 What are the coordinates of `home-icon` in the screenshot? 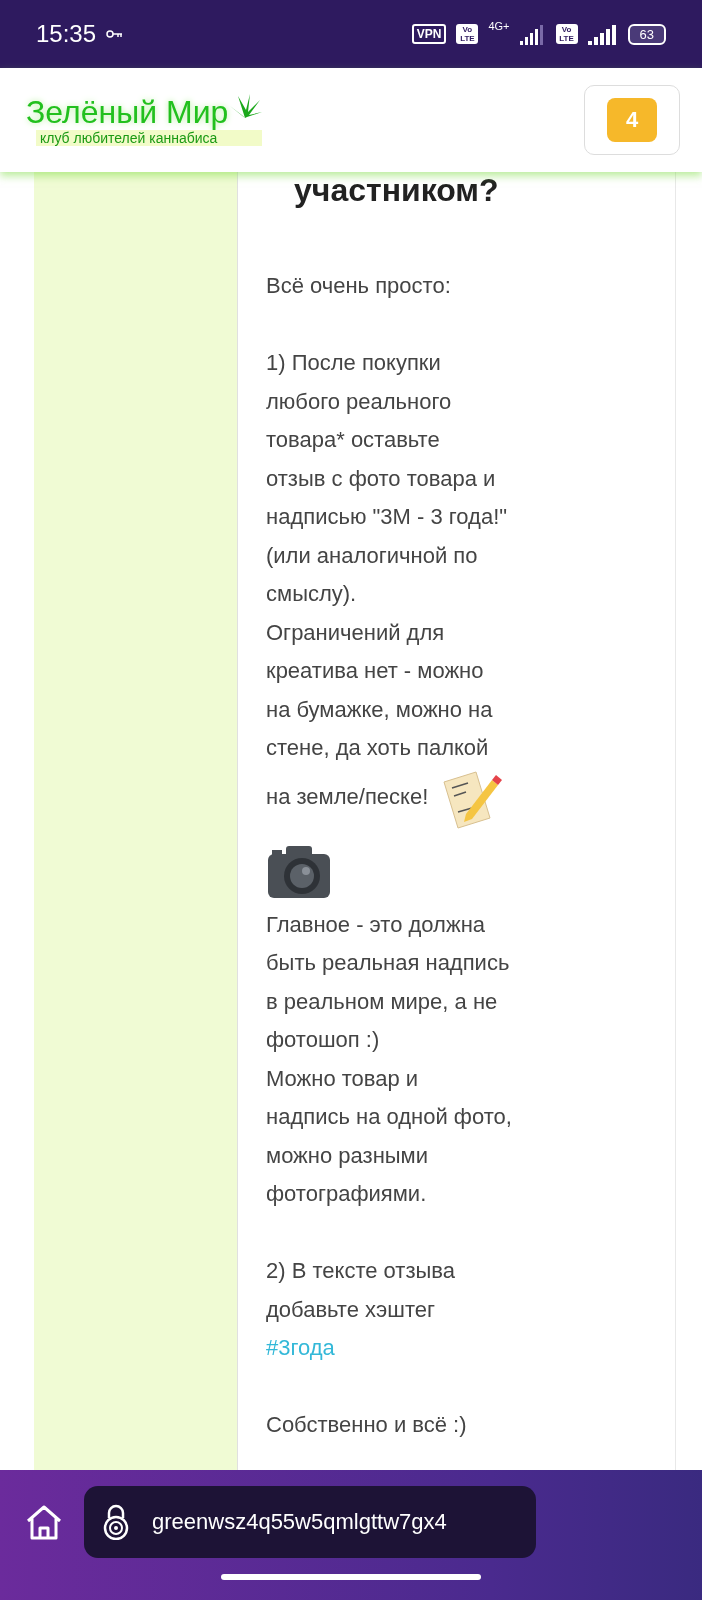 It's located at (44, 1522).